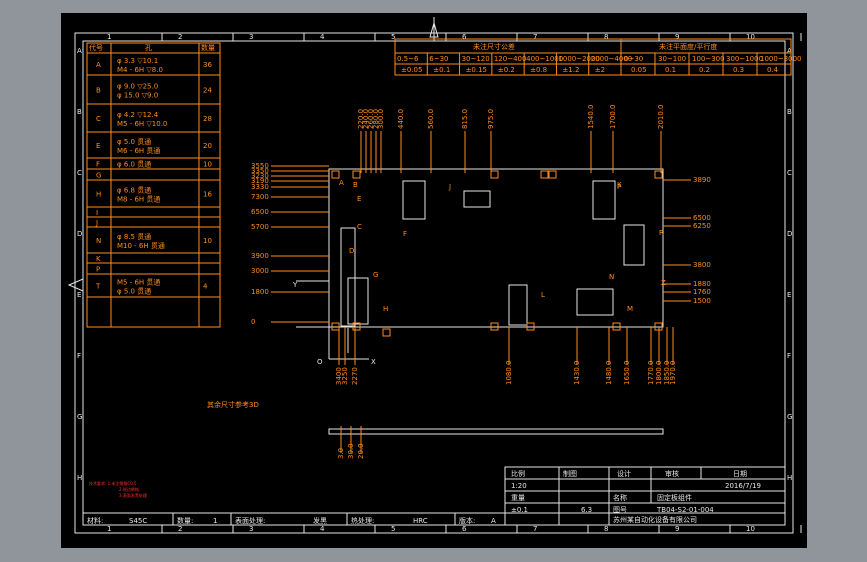  I want to click on hole-code: P, so click(98, 270).